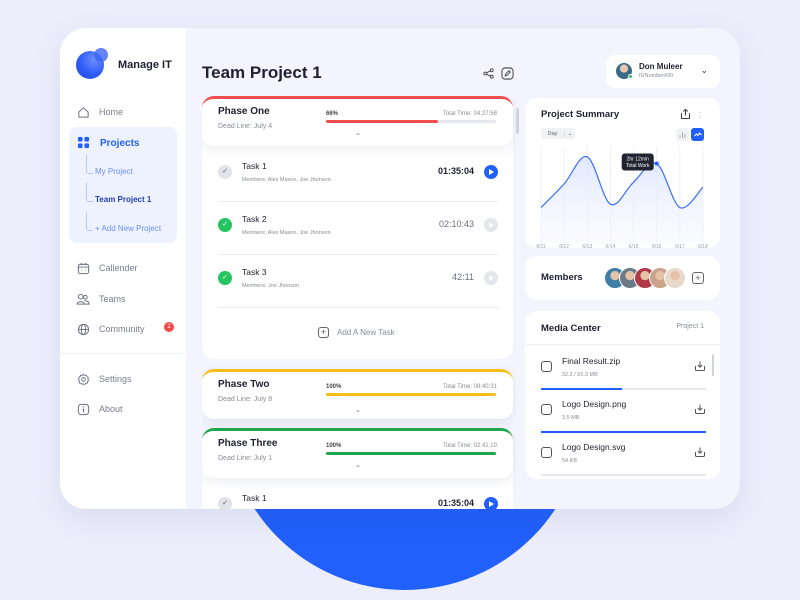  I want to click on project-link-team-project-1: Team Project 1, so click(118, 193).